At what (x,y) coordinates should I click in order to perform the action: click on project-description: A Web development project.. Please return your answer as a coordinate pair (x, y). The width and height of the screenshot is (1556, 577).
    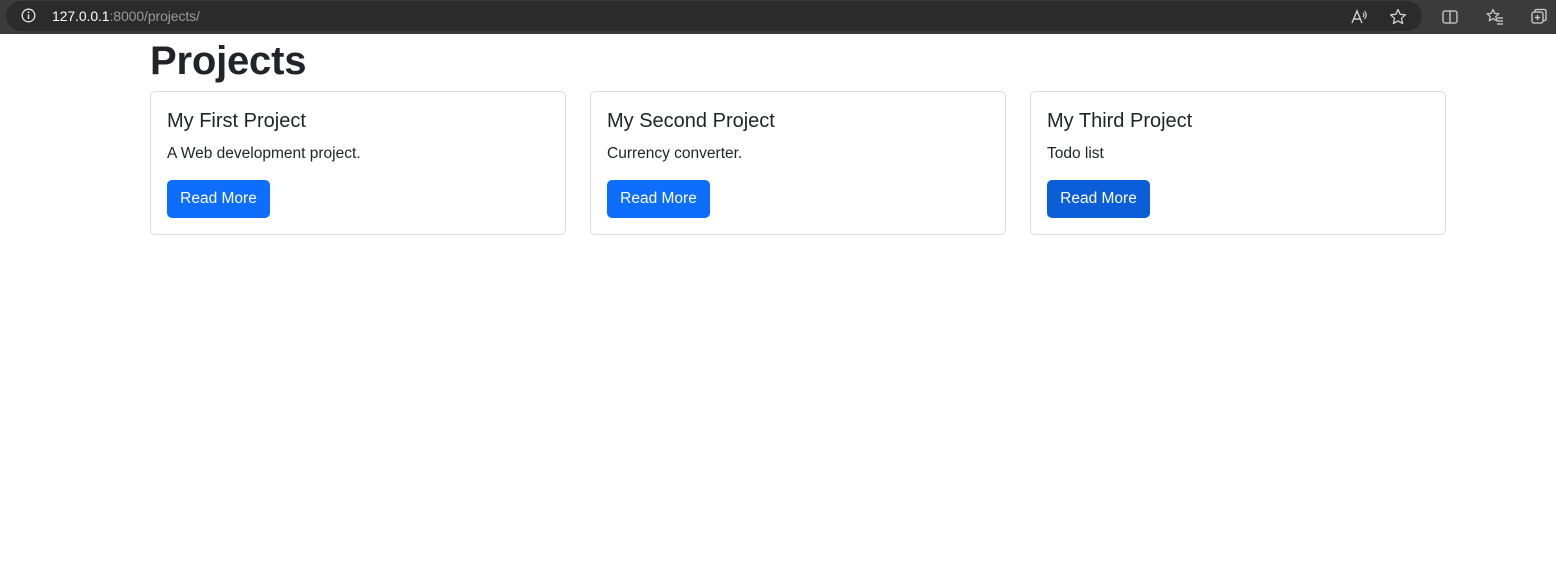
    Looking at the image, I should click on (264, 153).